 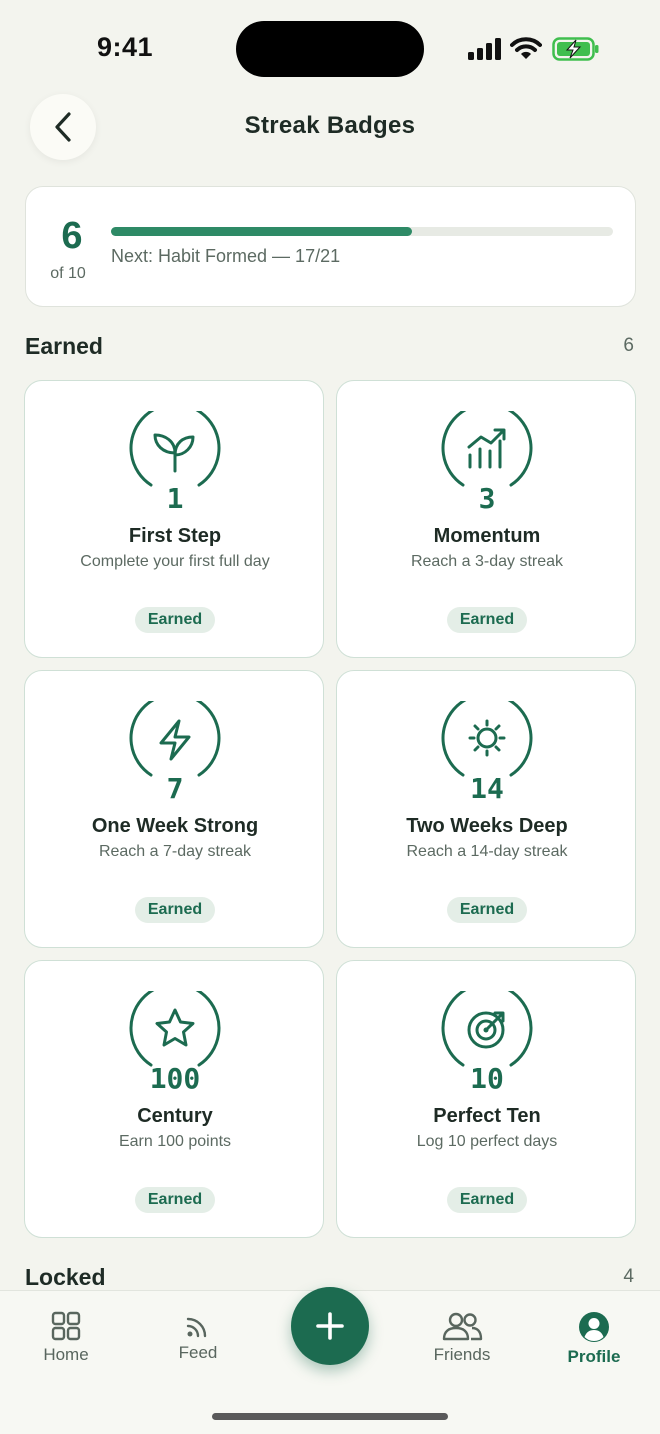 What do you see at coordinates (175, 1116) in the screenshot?
I see `badge-name: Century` at bounding box center [175, 1116].